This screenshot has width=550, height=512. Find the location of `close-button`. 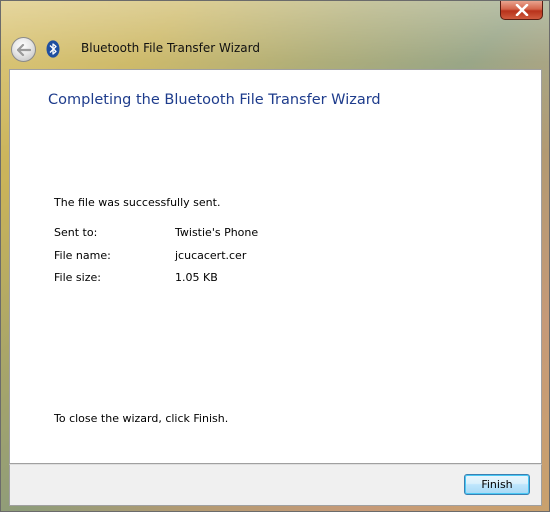

close-button is located at coordinates (521, 10).